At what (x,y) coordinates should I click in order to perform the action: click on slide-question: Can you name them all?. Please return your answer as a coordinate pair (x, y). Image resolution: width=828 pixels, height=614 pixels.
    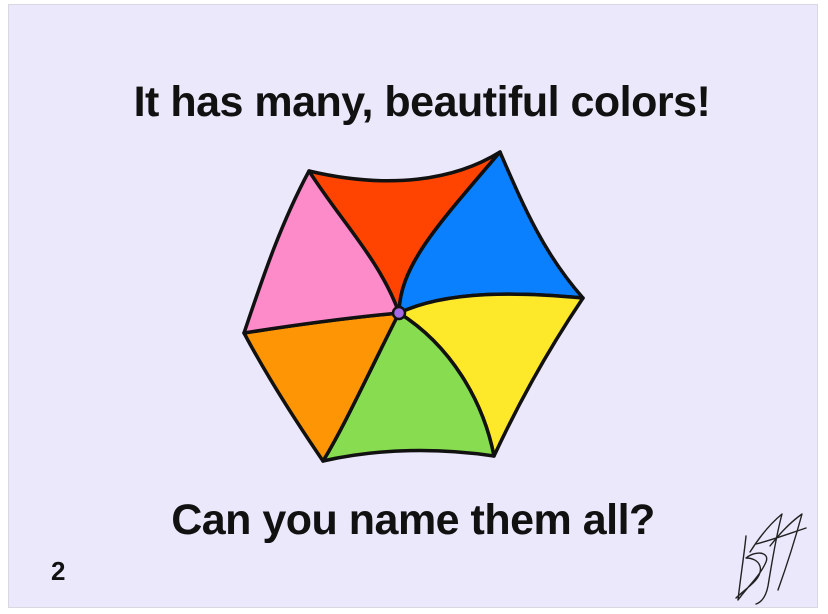
    Looking at the image, I should click on (413, 520).